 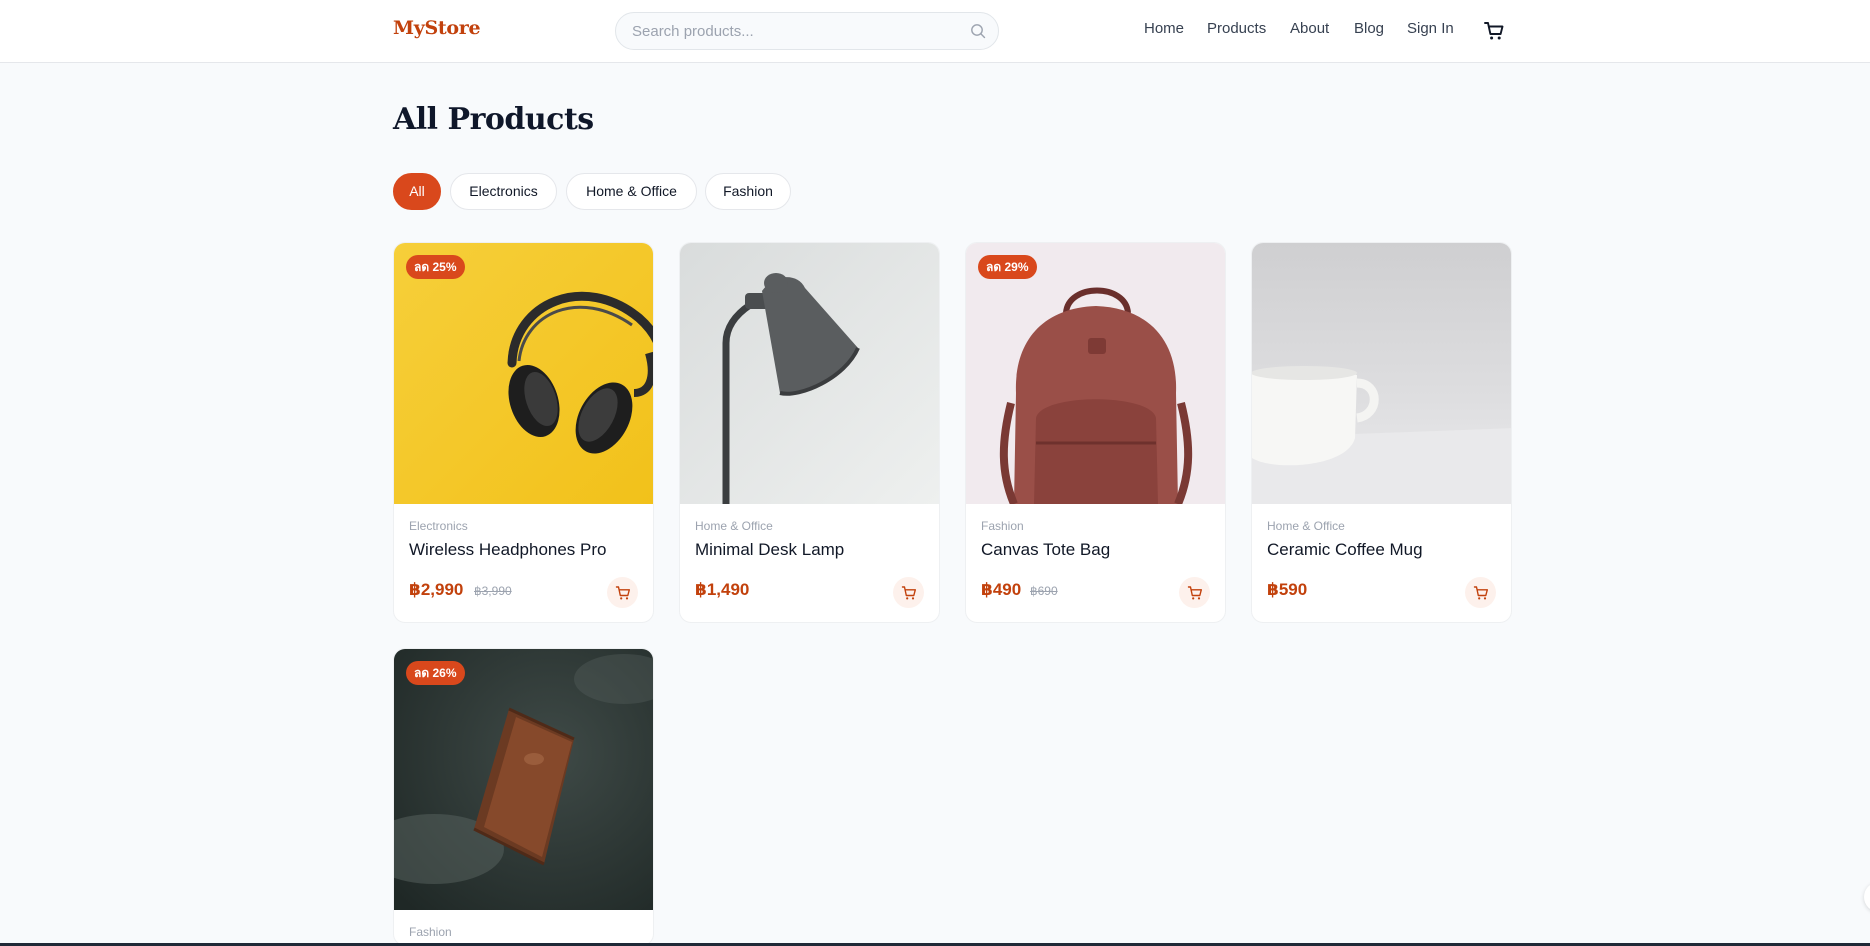 What do you see at coordinates (792, 31) in the screenshot?
I see `search-input` at bounding box center [792, 31].